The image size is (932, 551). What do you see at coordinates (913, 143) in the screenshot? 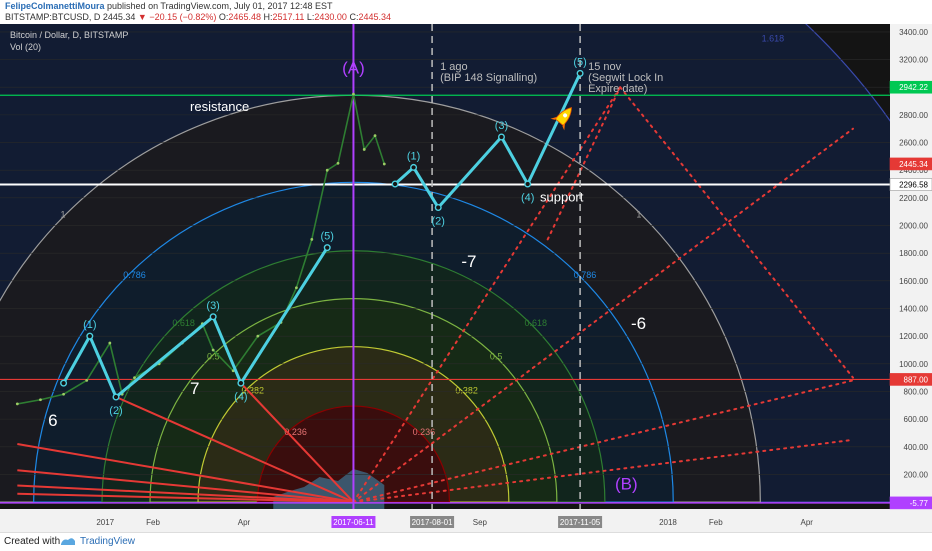
I see `y-tick-label: 2600.00` at bounding box center [913, 143].